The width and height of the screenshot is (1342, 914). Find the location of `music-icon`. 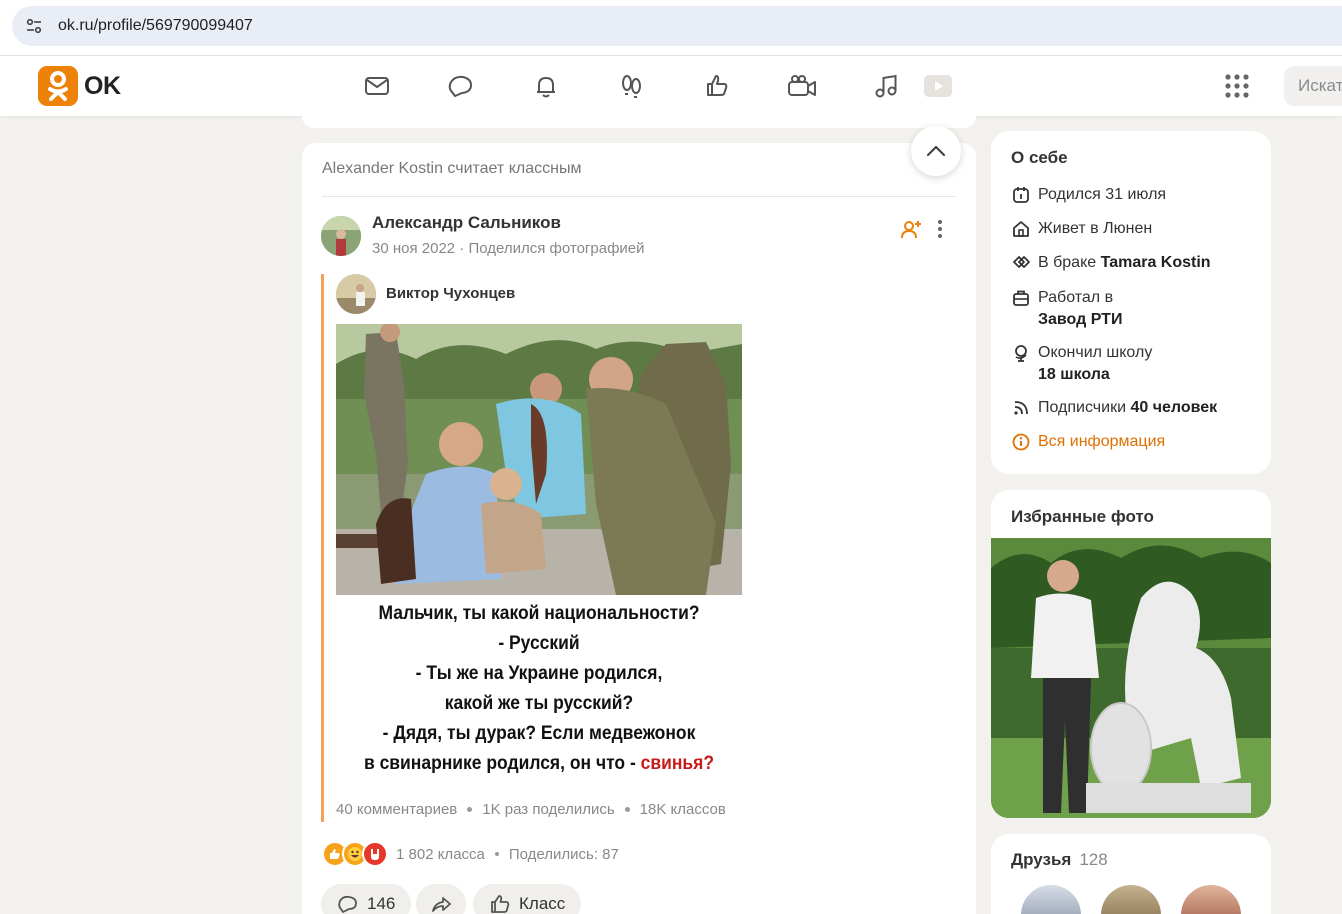

music-icon is located at coordinates (886, 86).